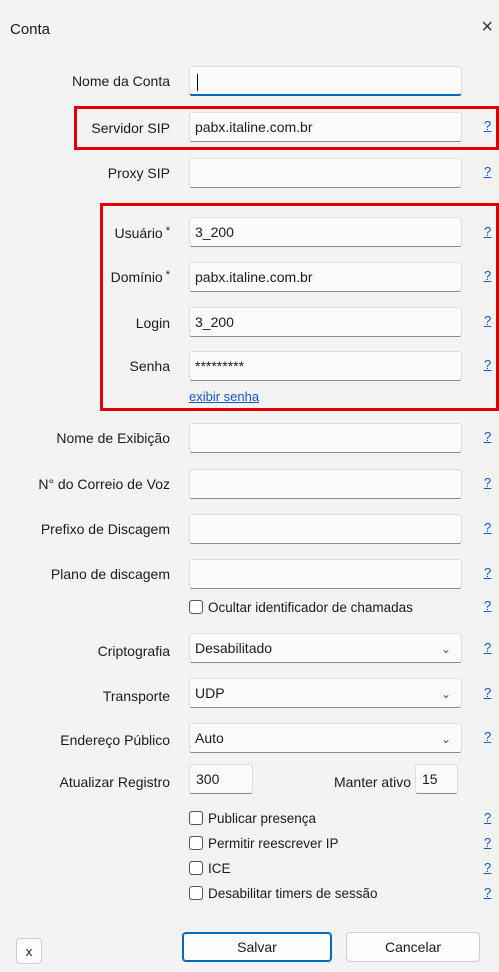 The width and height of the screenshot is (499, 972). I want to click on dominio-label-text: Domínio, so click(136, 277).